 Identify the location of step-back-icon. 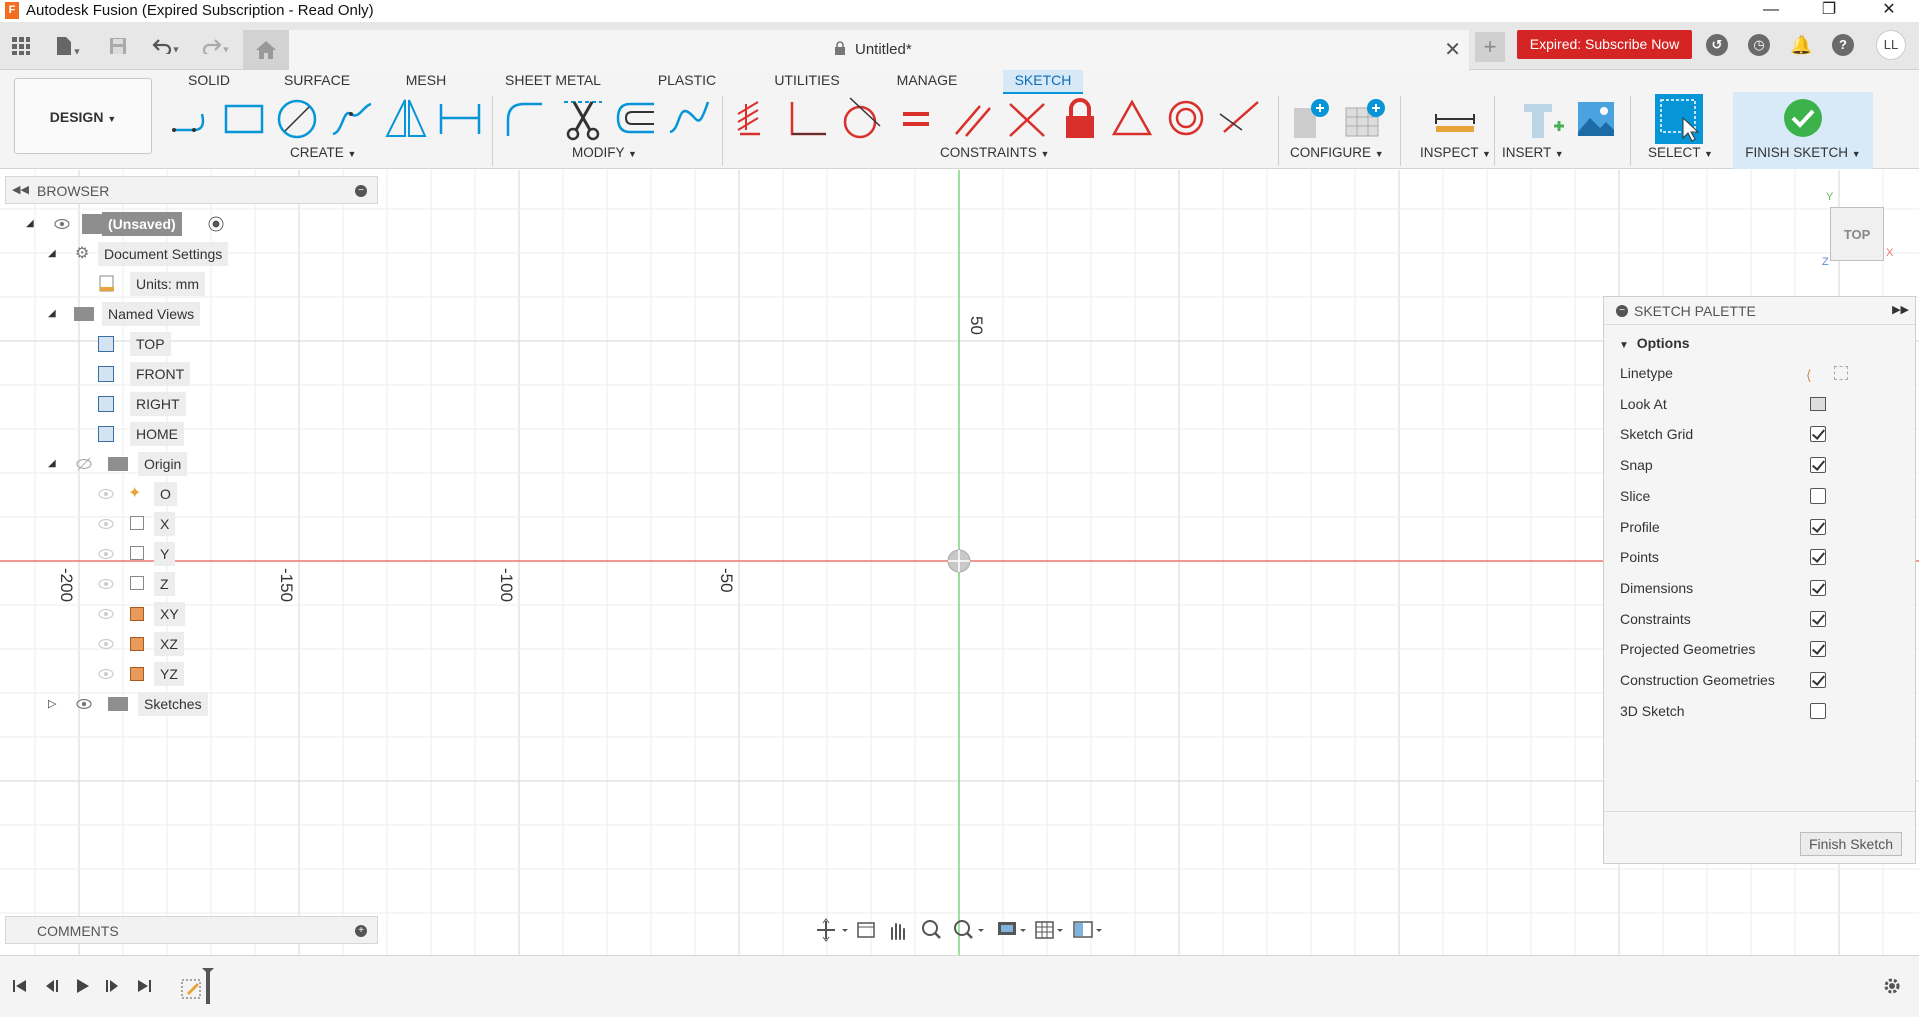
(52, 986).